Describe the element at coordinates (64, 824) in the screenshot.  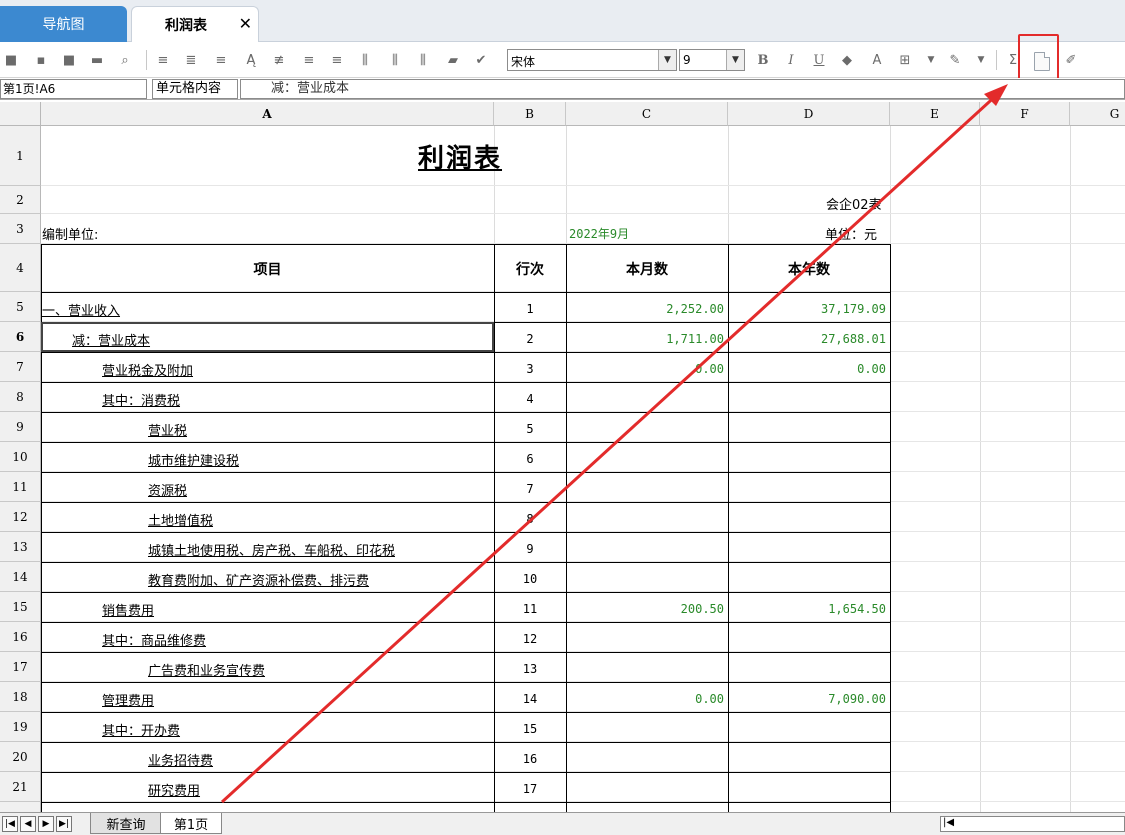
I see `last-sheet-icon: ▶|` at that location.